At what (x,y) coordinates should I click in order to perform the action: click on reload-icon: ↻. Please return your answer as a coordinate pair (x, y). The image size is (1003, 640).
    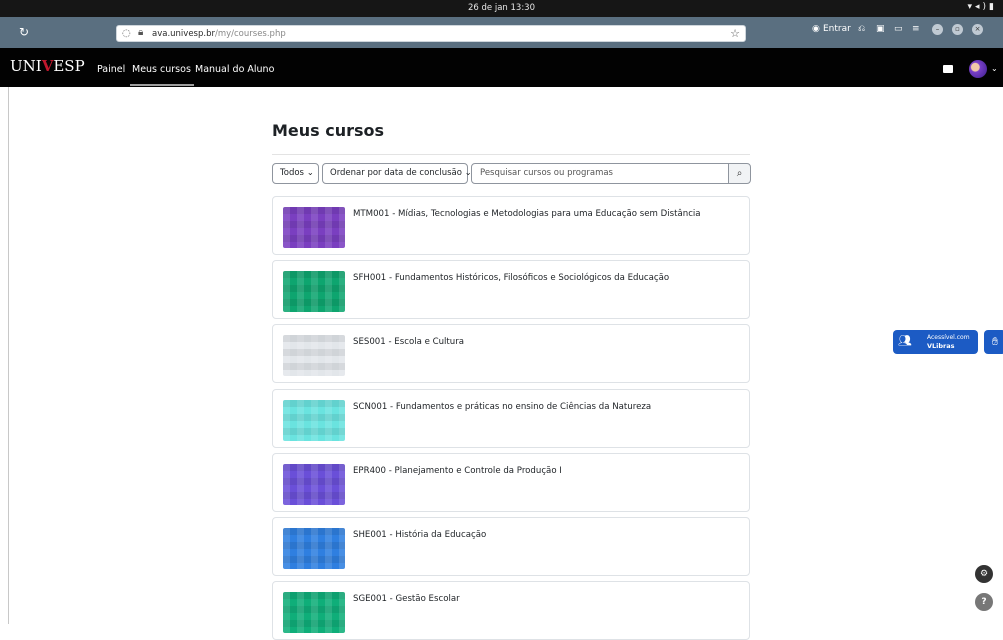
    Looking at the image, I should click on (24, 32).